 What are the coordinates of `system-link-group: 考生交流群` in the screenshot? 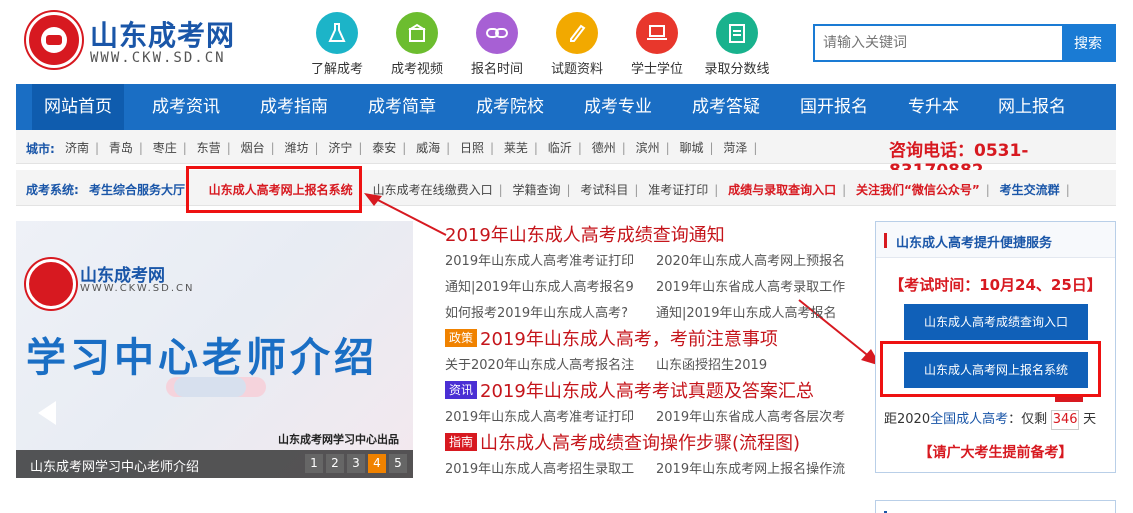 It's located at (1030, 190).